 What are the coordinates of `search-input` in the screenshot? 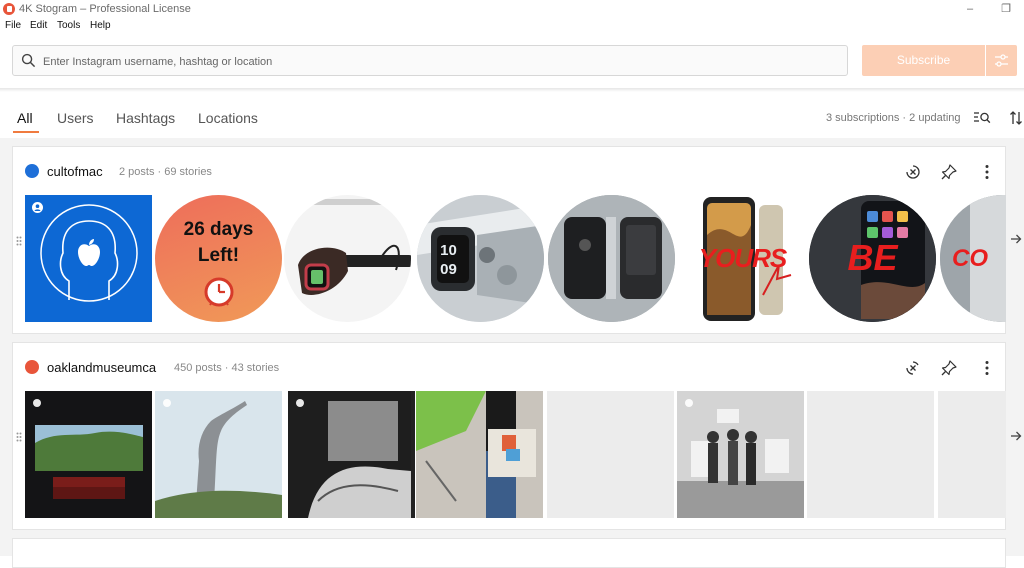 It's located at (438, 62).